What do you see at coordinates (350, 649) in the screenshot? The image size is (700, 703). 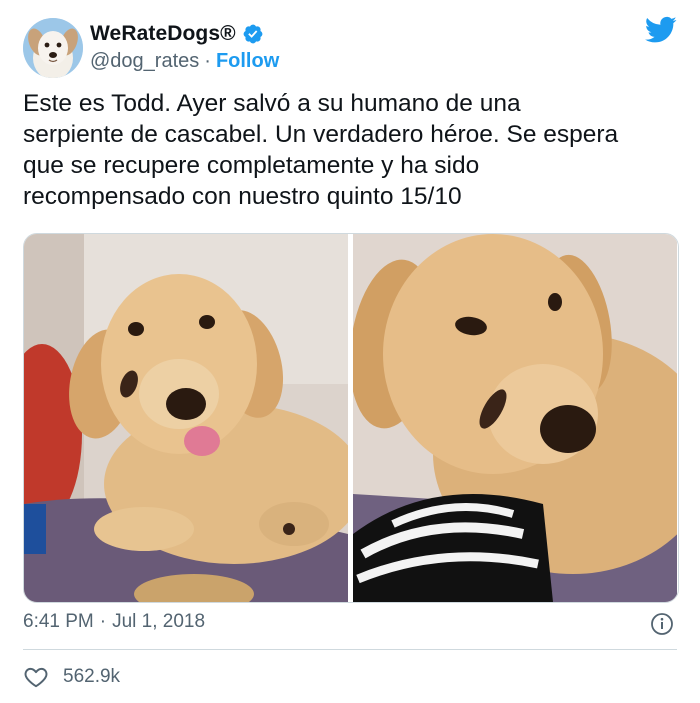 I see `divider` at bounding box center [350, 649].